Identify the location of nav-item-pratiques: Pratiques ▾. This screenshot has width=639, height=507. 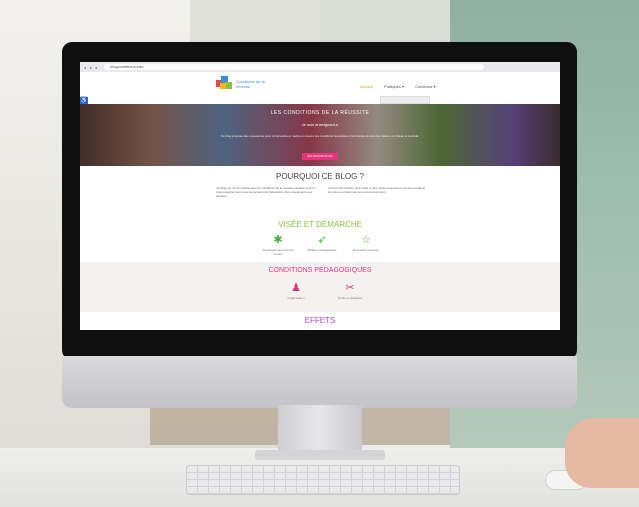
(394, 86).